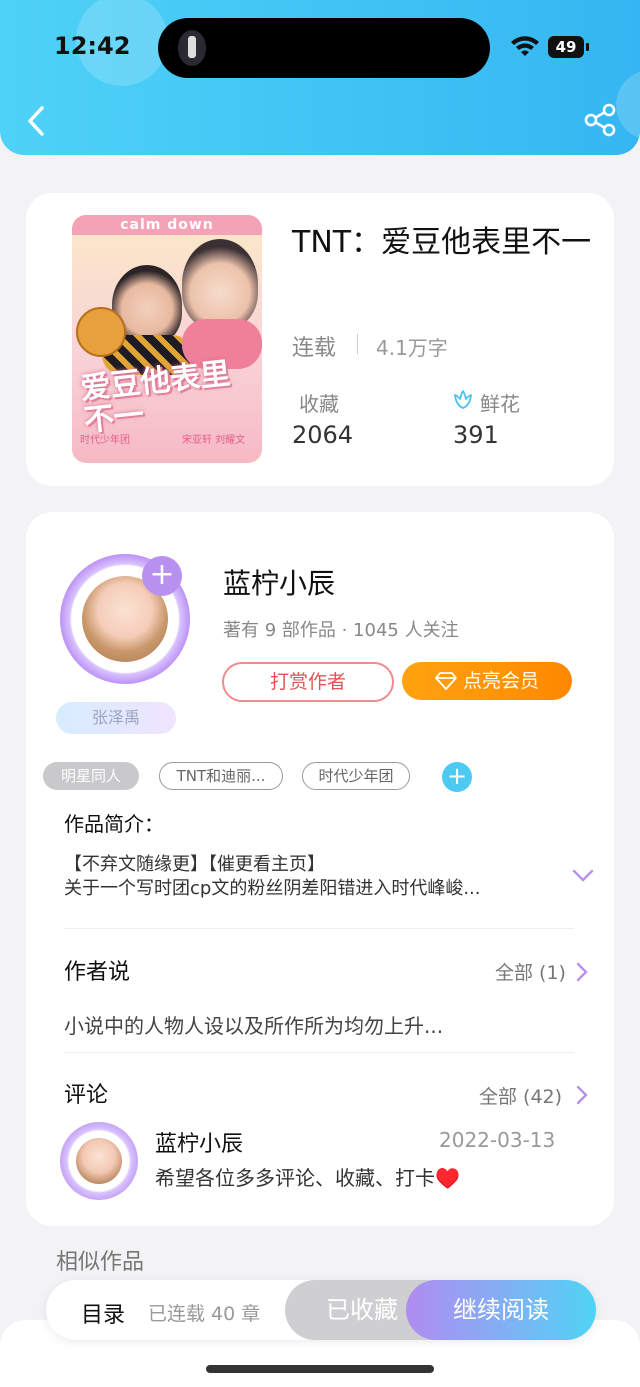  Describe the element at coordinates (167, 339) in the screenshot. I see `book-cover: calm down 爱豆他表里不一 时代少年团 宋亚轩 刘耀文` at that location.